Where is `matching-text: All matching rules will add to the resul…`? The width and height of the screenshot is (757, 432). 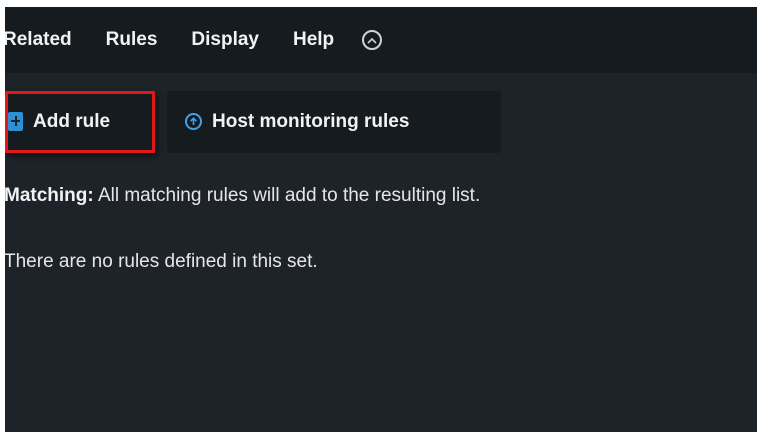
matching-text: All matching rules will add to the resul… is located at coordinates (289, 195).